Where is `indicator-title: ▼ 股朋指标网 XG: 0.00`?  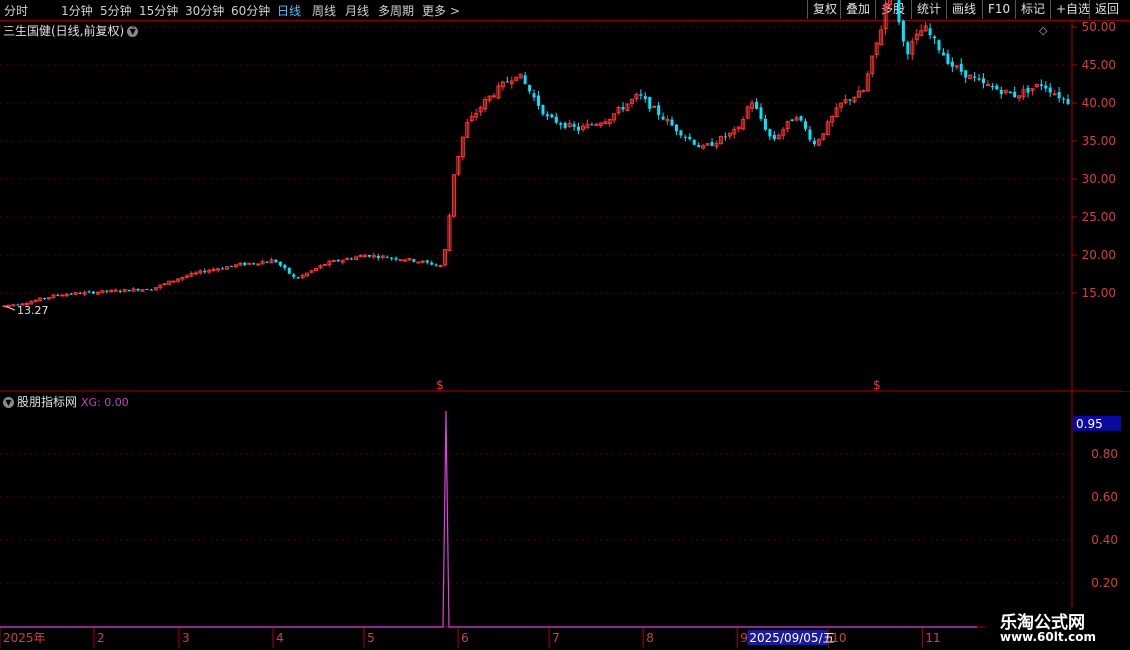 indicator-title: ▼ 股朋指标网 XG: 0.00 is located at coordinates (66, 401).